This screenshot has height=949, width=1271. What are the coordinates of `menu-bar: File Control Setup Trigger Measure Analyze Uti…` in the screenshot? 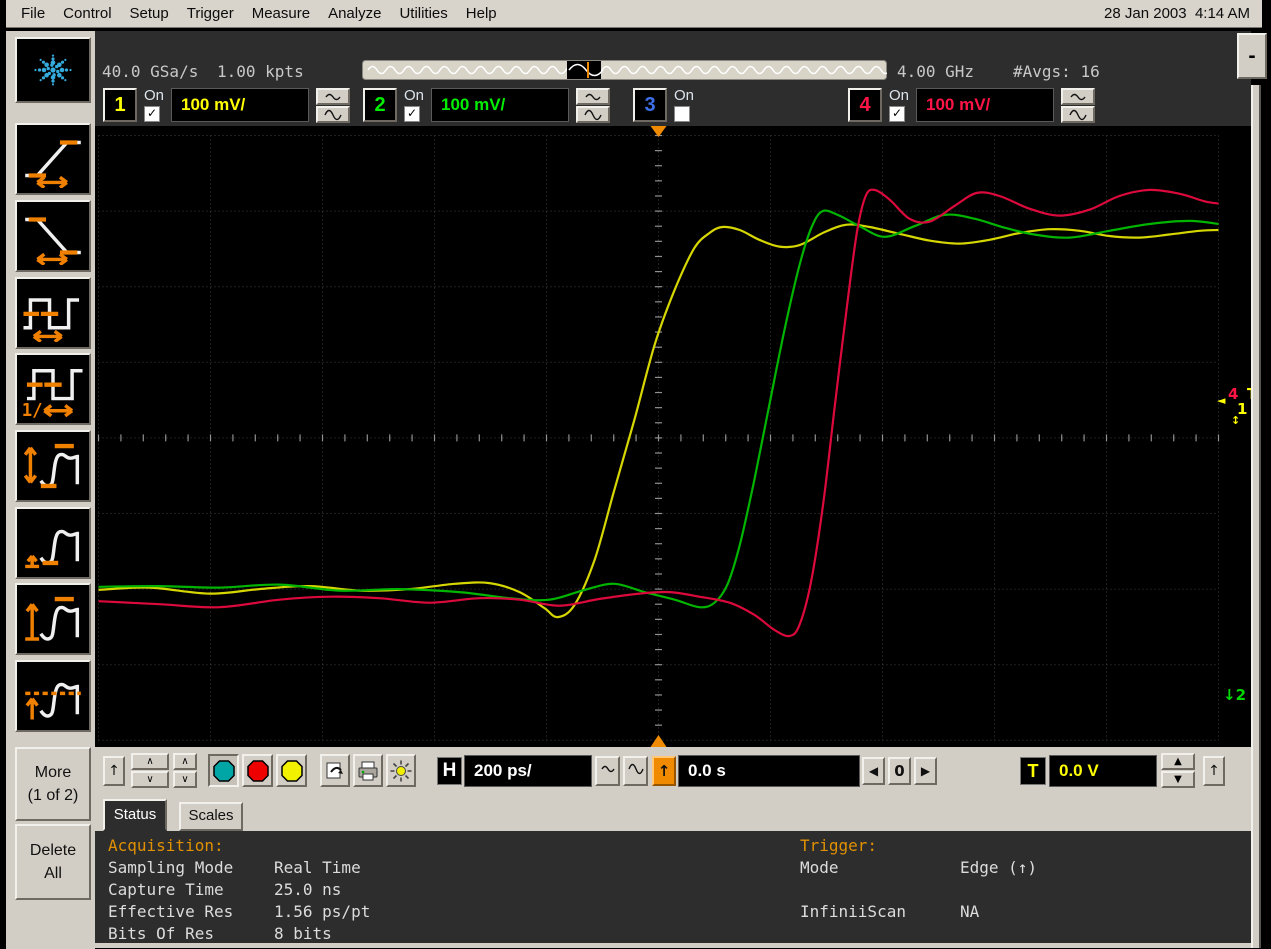 It's located at (634, 14).